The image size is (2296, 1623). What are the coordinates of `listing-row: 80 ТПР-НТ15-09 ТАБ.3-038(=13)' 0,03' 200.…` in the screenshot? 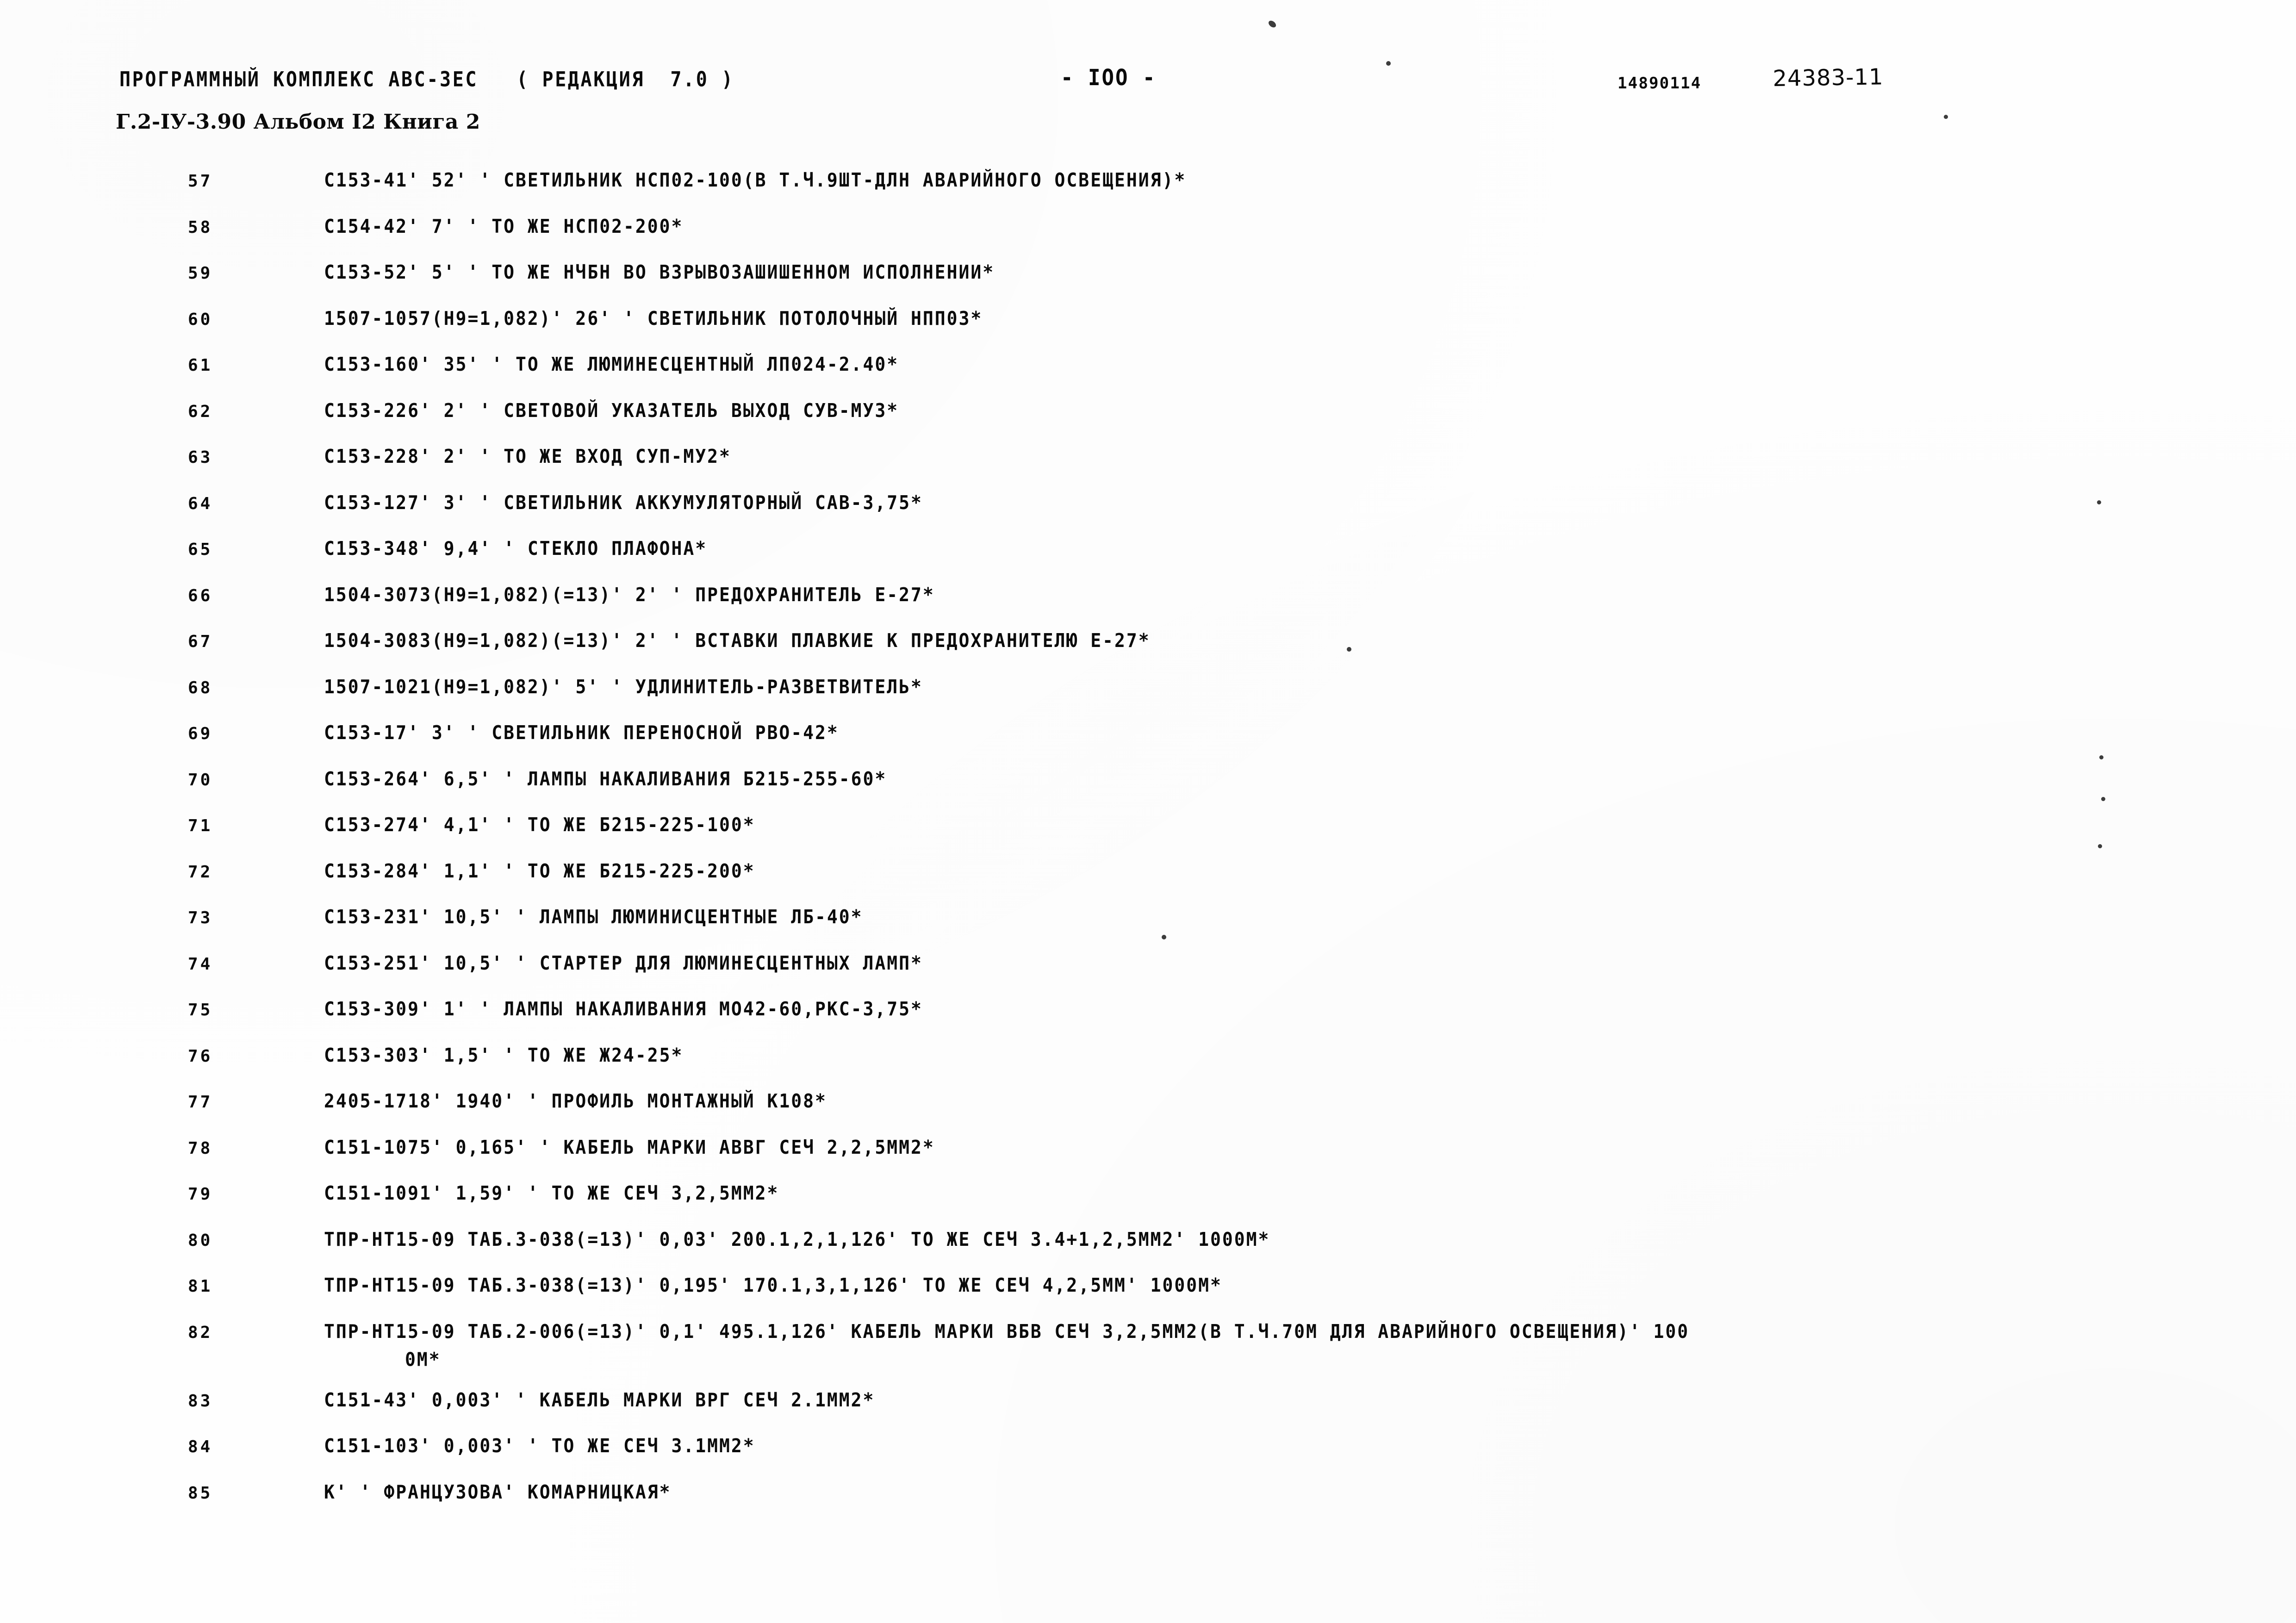 It's located at (1148, 1251).